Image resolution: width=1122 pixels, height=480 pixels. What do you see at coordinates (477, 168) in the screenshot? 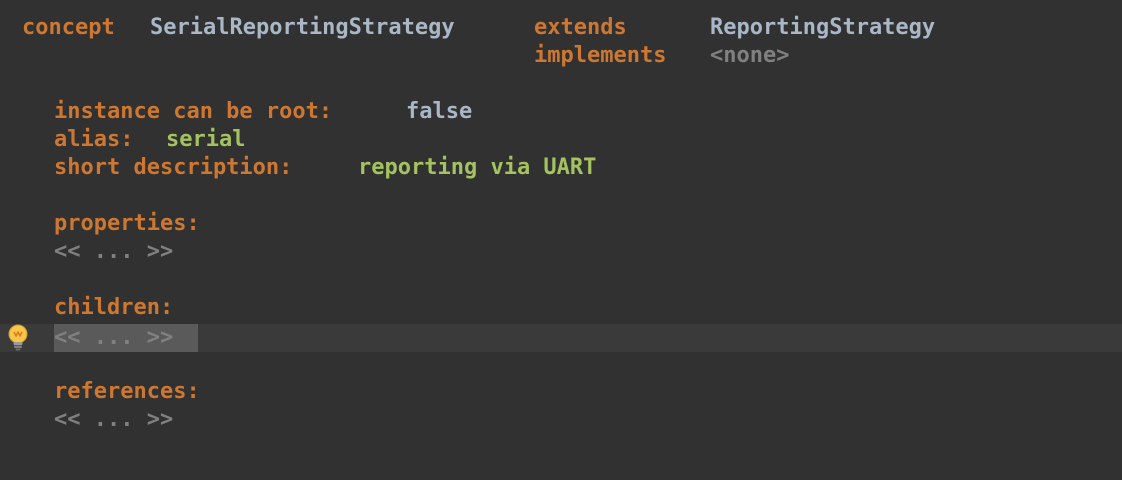
I see `description-value: reporting via UART` at bounding box center [477, 168].